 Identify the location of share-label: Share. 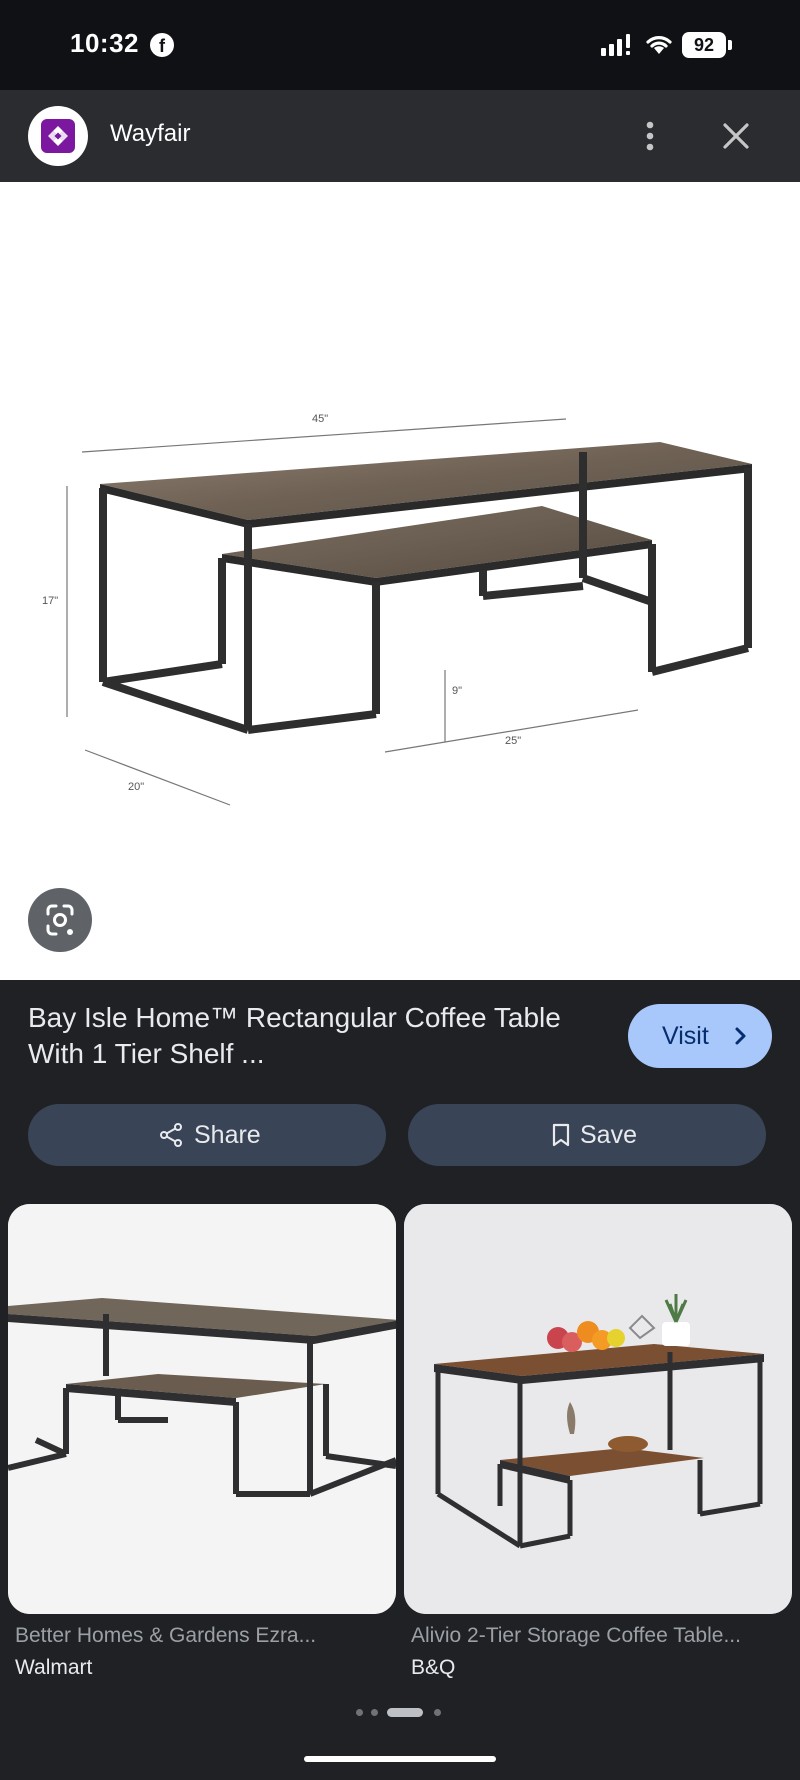
(227, 1135).